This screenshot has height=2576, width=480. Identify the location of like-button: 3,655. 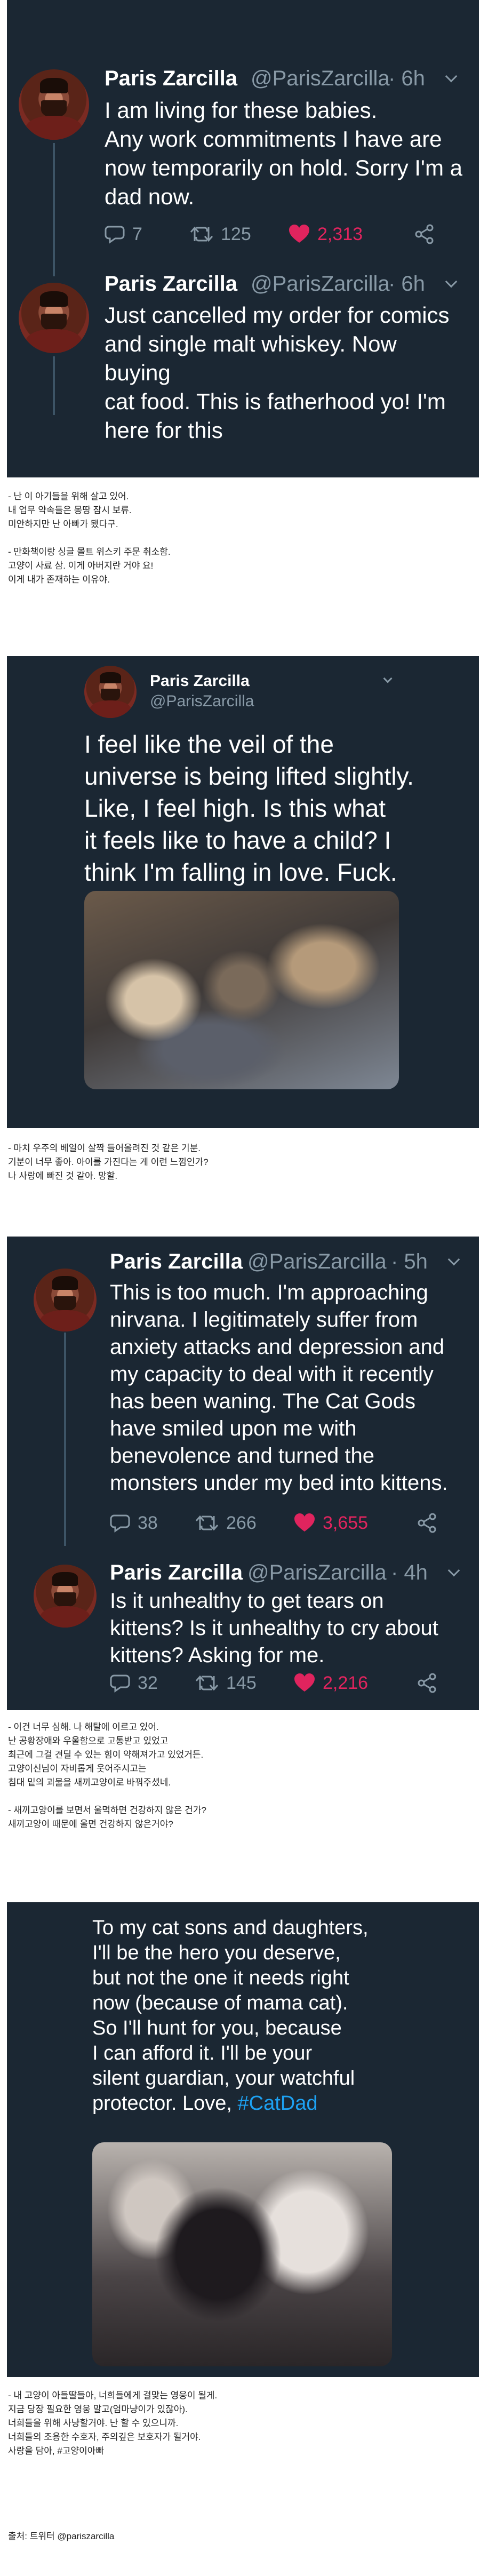
(331, 1523).